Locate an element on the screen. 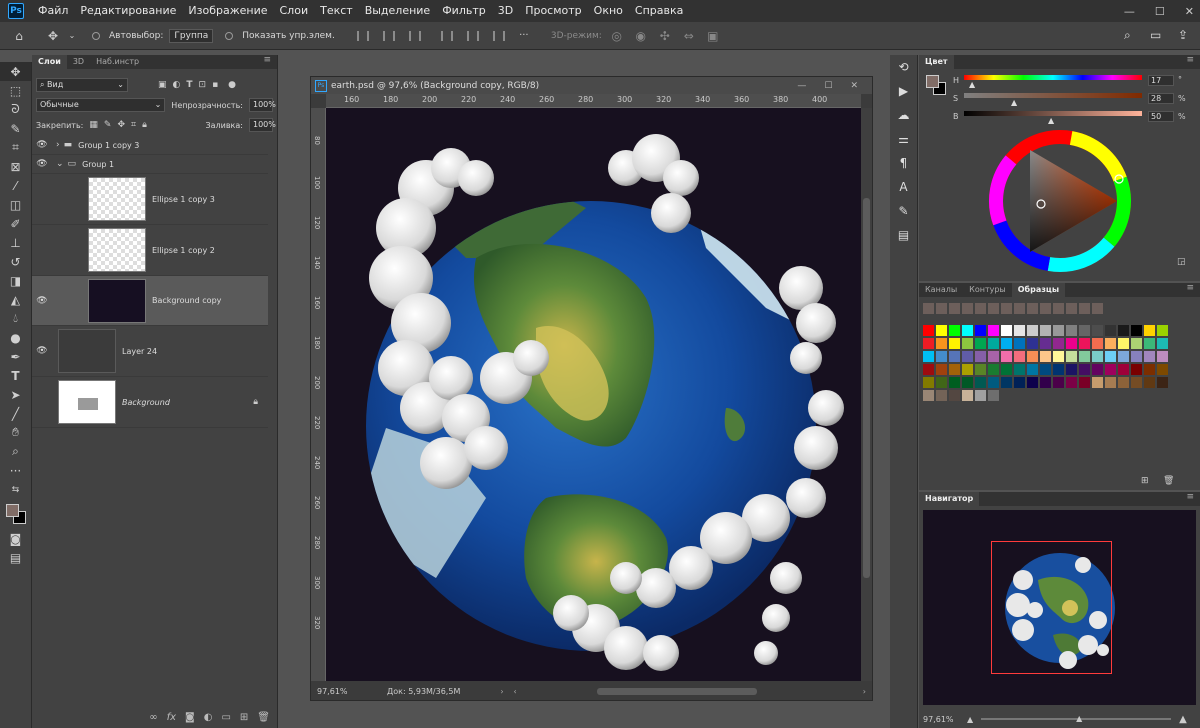  saturation-slider is located at coordinates (1053, 95).